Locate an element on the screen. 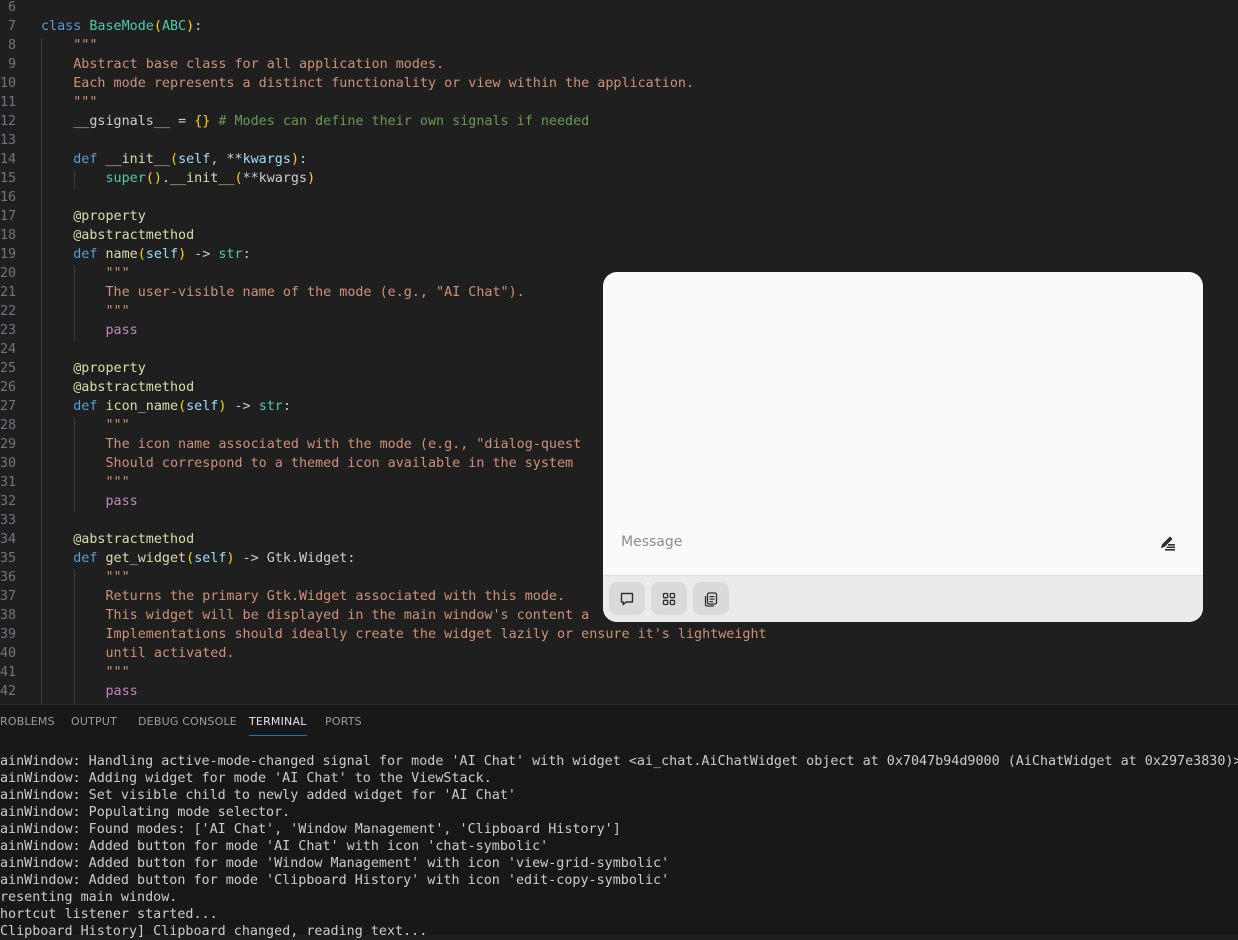 The width and height of the screenshot is (1238, 940). line-number: 20 is located at coordinates (8, 273).